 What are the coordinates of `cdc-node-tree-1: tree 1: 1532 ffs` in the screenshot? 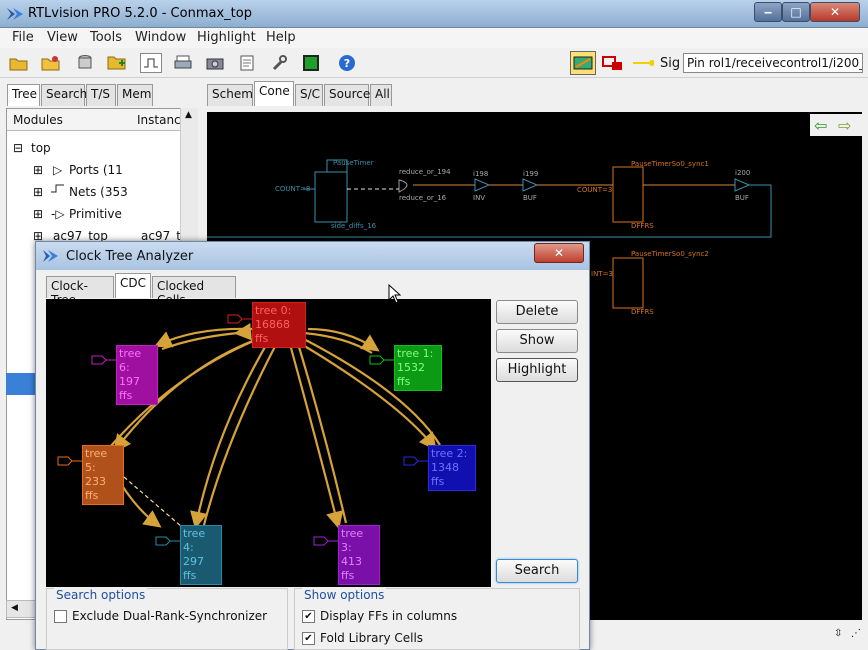 It's located at (418, 368).